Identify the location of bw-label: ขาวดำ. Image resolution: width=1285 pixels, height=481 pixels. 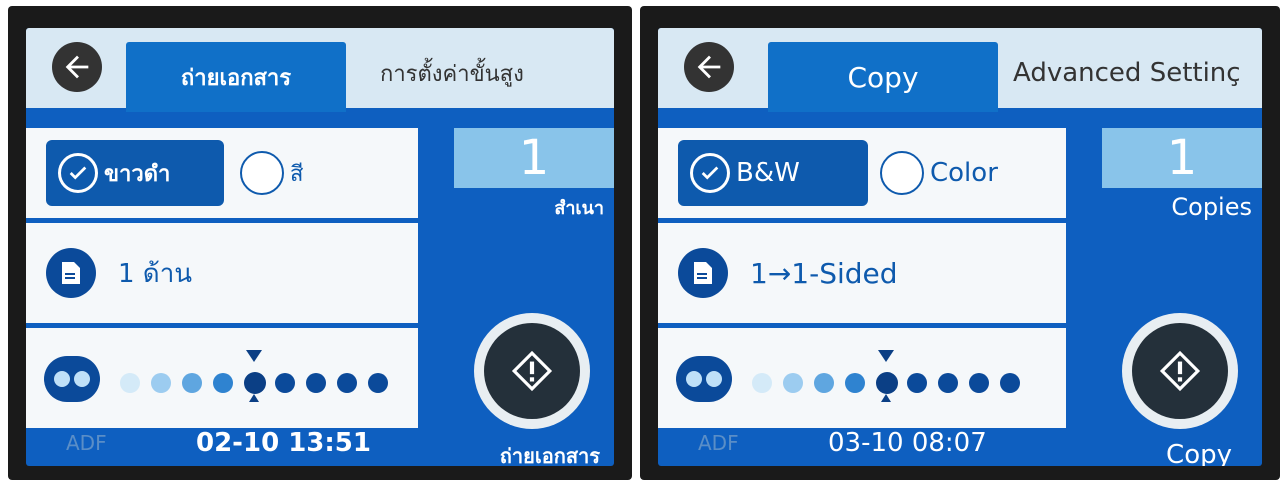
(137, 174).